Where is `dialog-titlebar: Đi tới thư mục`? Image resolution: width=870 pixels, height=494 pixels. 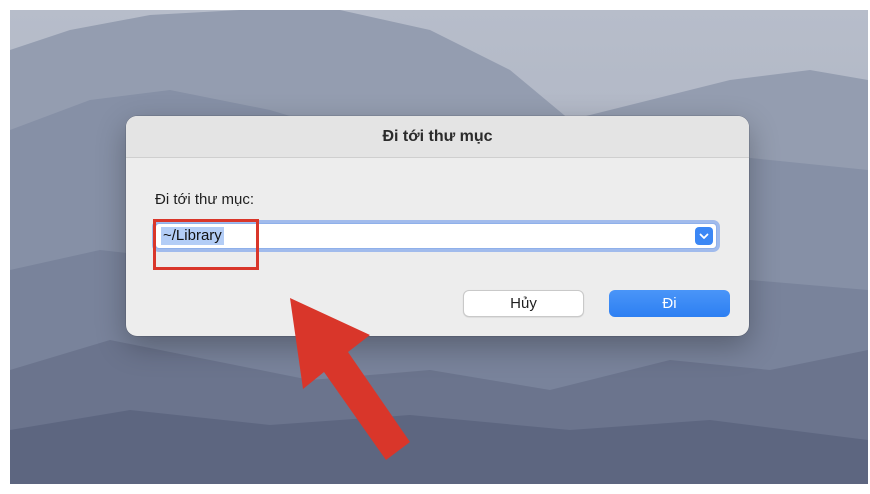 dialog-titlebar: Đi tới thư mục is located at coordinates (437, 137).